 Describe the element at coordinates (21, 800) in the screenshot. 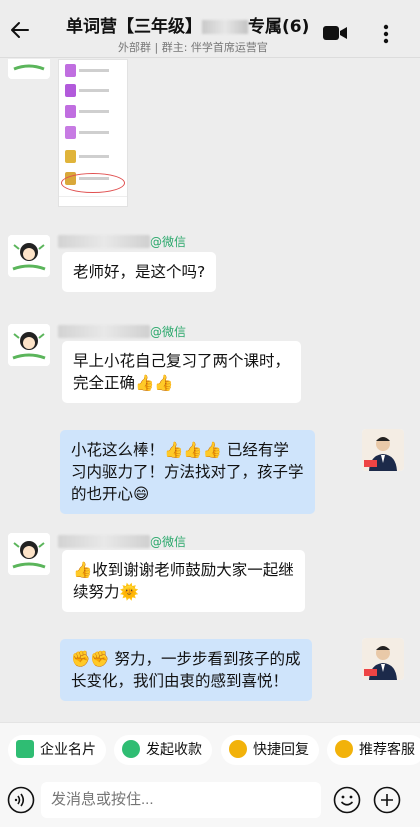

I see `voice-input-icon` at that location.